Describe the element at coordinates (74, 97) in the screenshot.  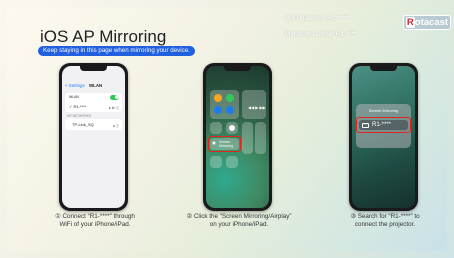
I see `wlan-label: WLAN` at that location.